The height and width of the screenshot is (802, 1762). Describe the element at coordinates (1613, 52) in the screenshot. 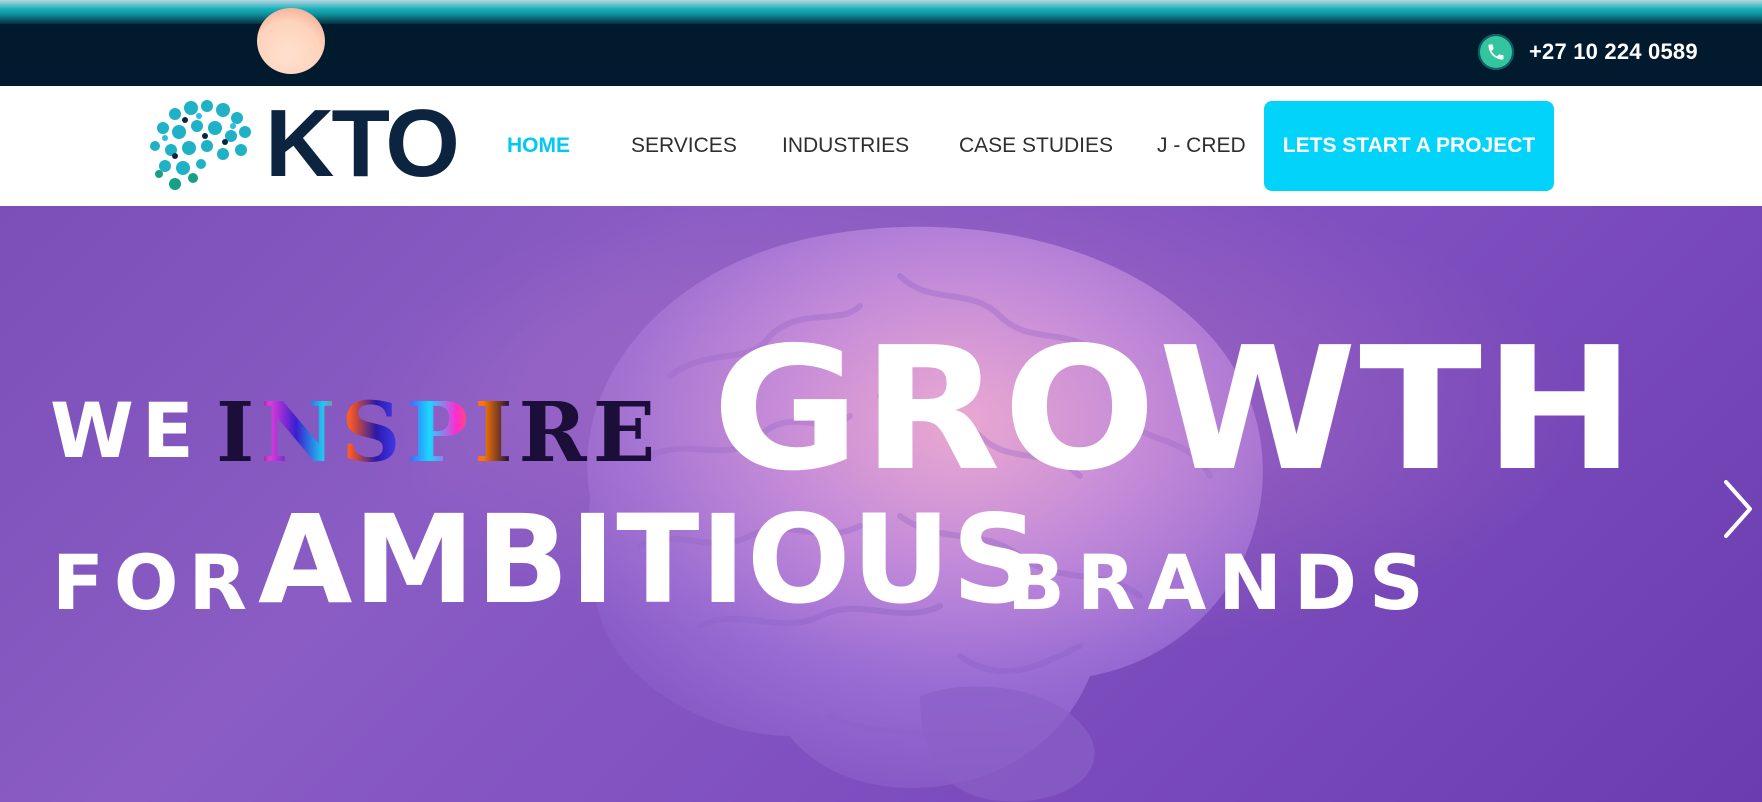

I see `phone-number: +27 10 224 0589` at that location.